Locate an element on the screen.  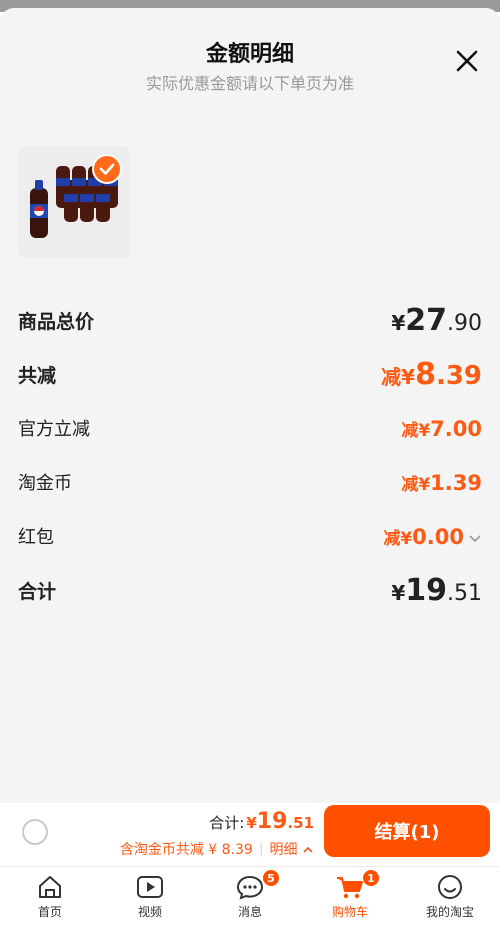
row-label: 共减 is located at coordinates (37, 375).